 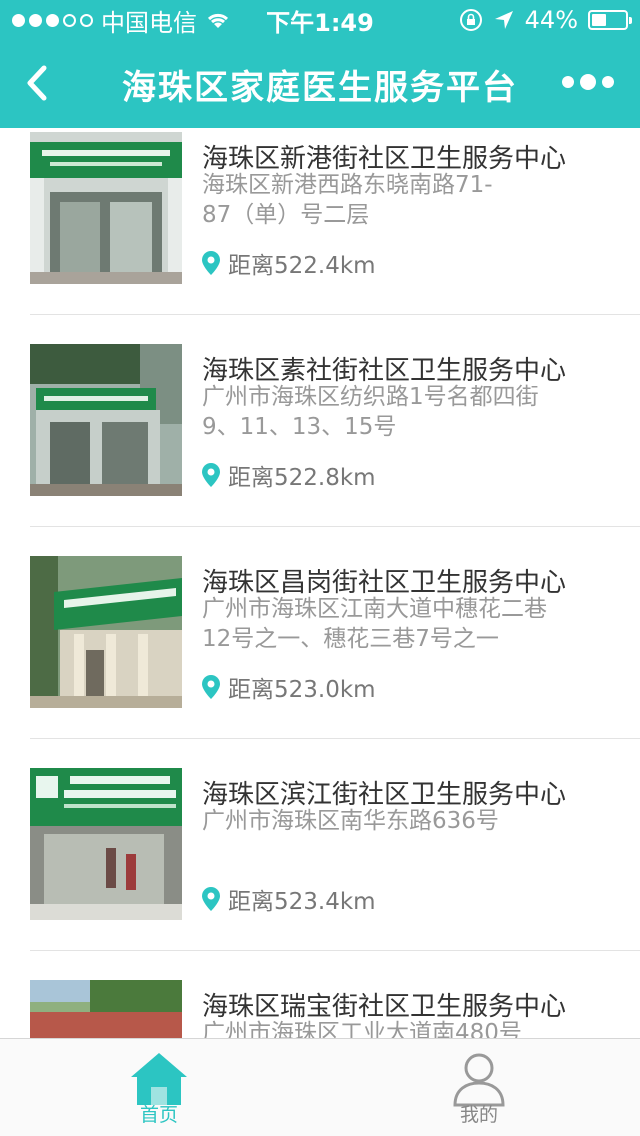 I want to click on center-distance: 距离523.4km, so click(x=289, y=899).